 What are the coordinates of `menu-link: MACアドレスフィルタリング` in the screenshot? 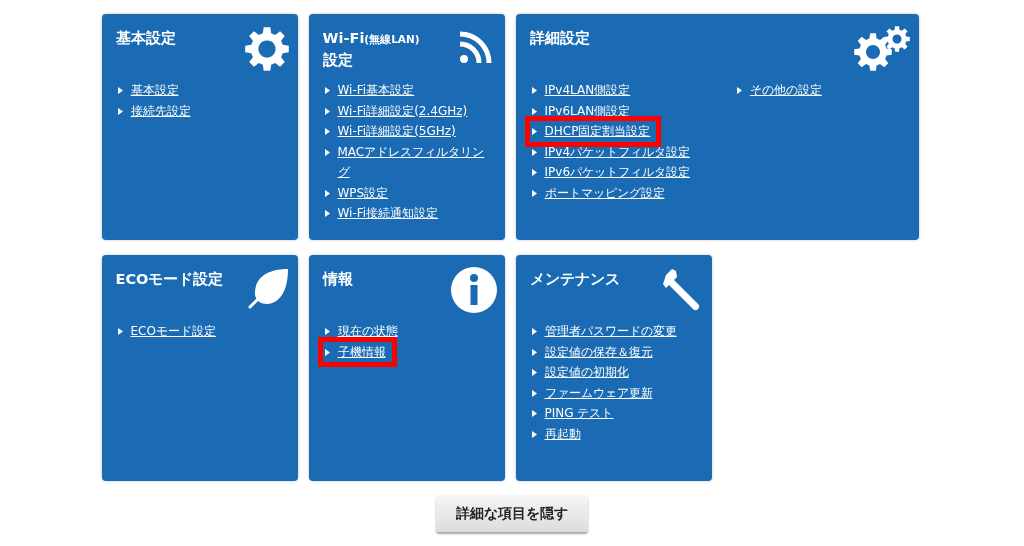 It's located at (415, 162).